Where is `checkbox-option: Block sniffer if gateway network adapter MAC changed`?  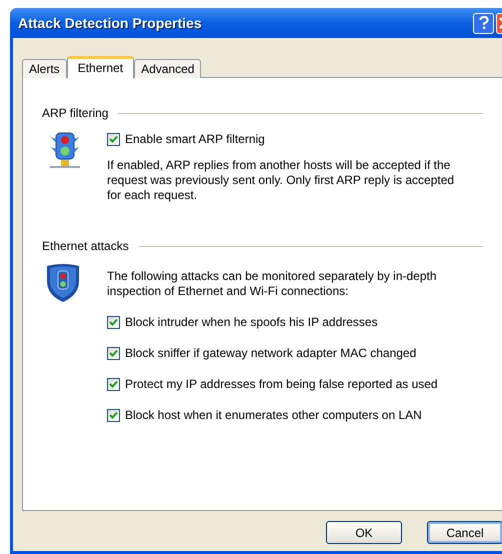 checkbox-option: Block sniffer if gateway network adapter MAC changed is located at coordinates (288, 353).